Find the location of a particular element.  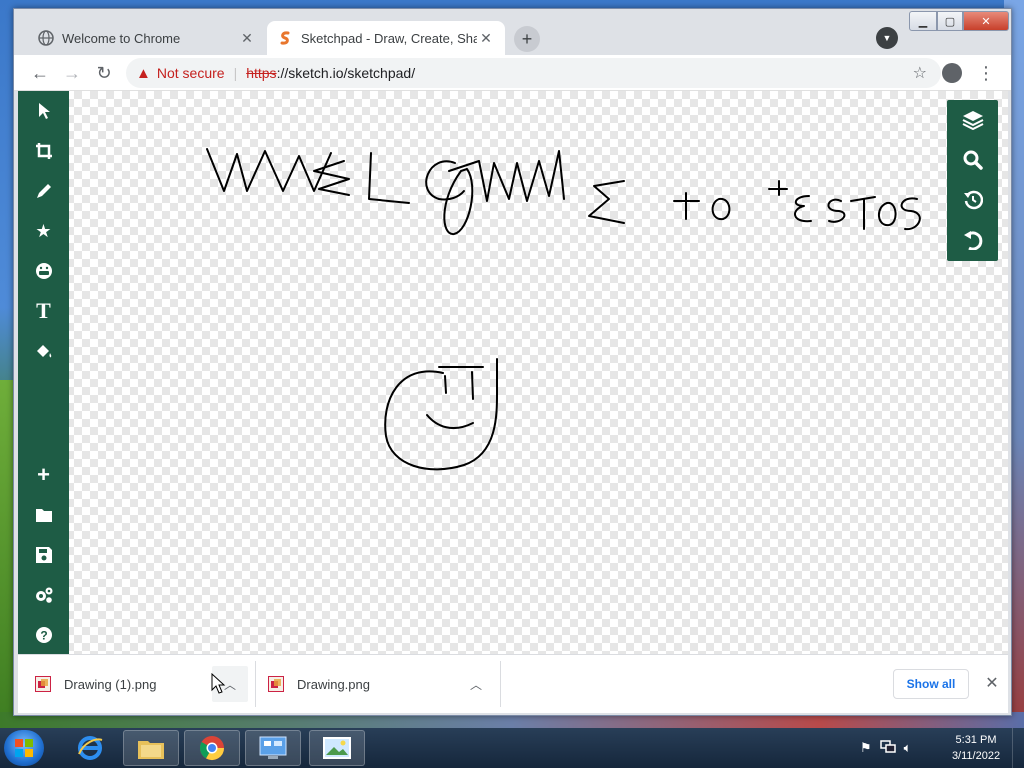

reload-icon: ↻ is located at coordinates (104, 73).